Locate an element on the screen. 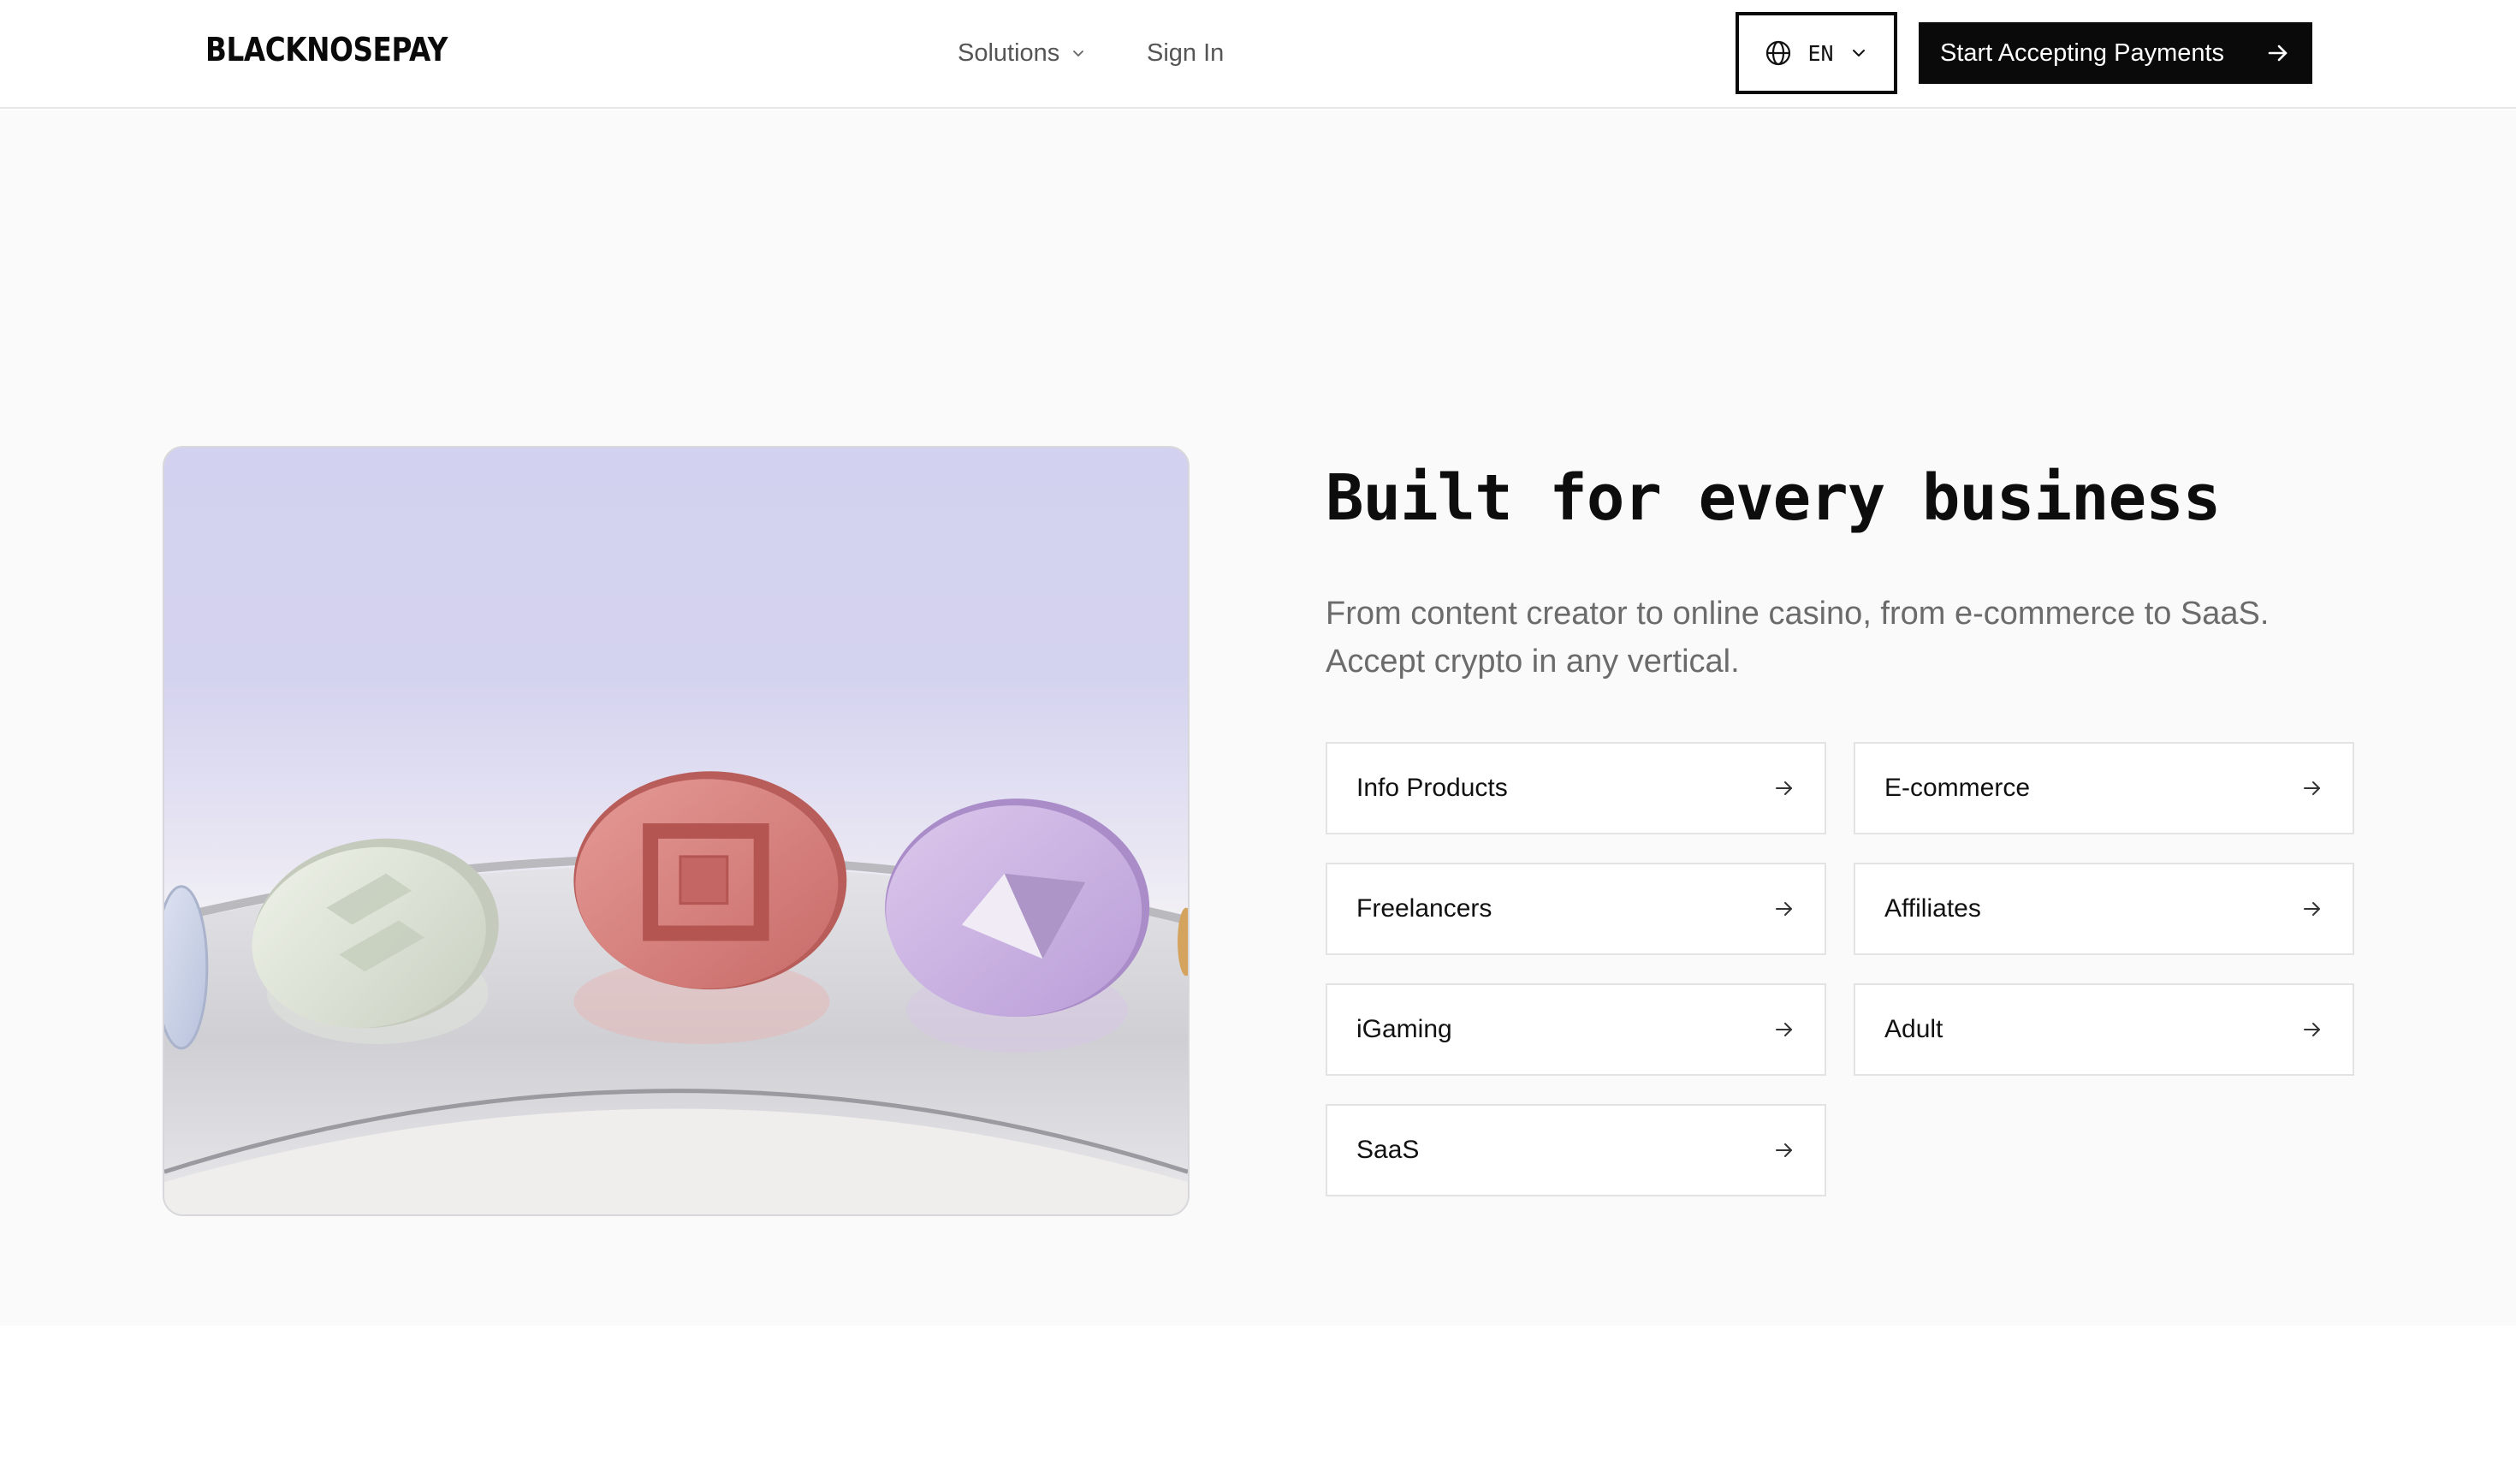 This screenshot has width=2516, height=1484. language-selector: EN is located at coordinates (1816, 53).